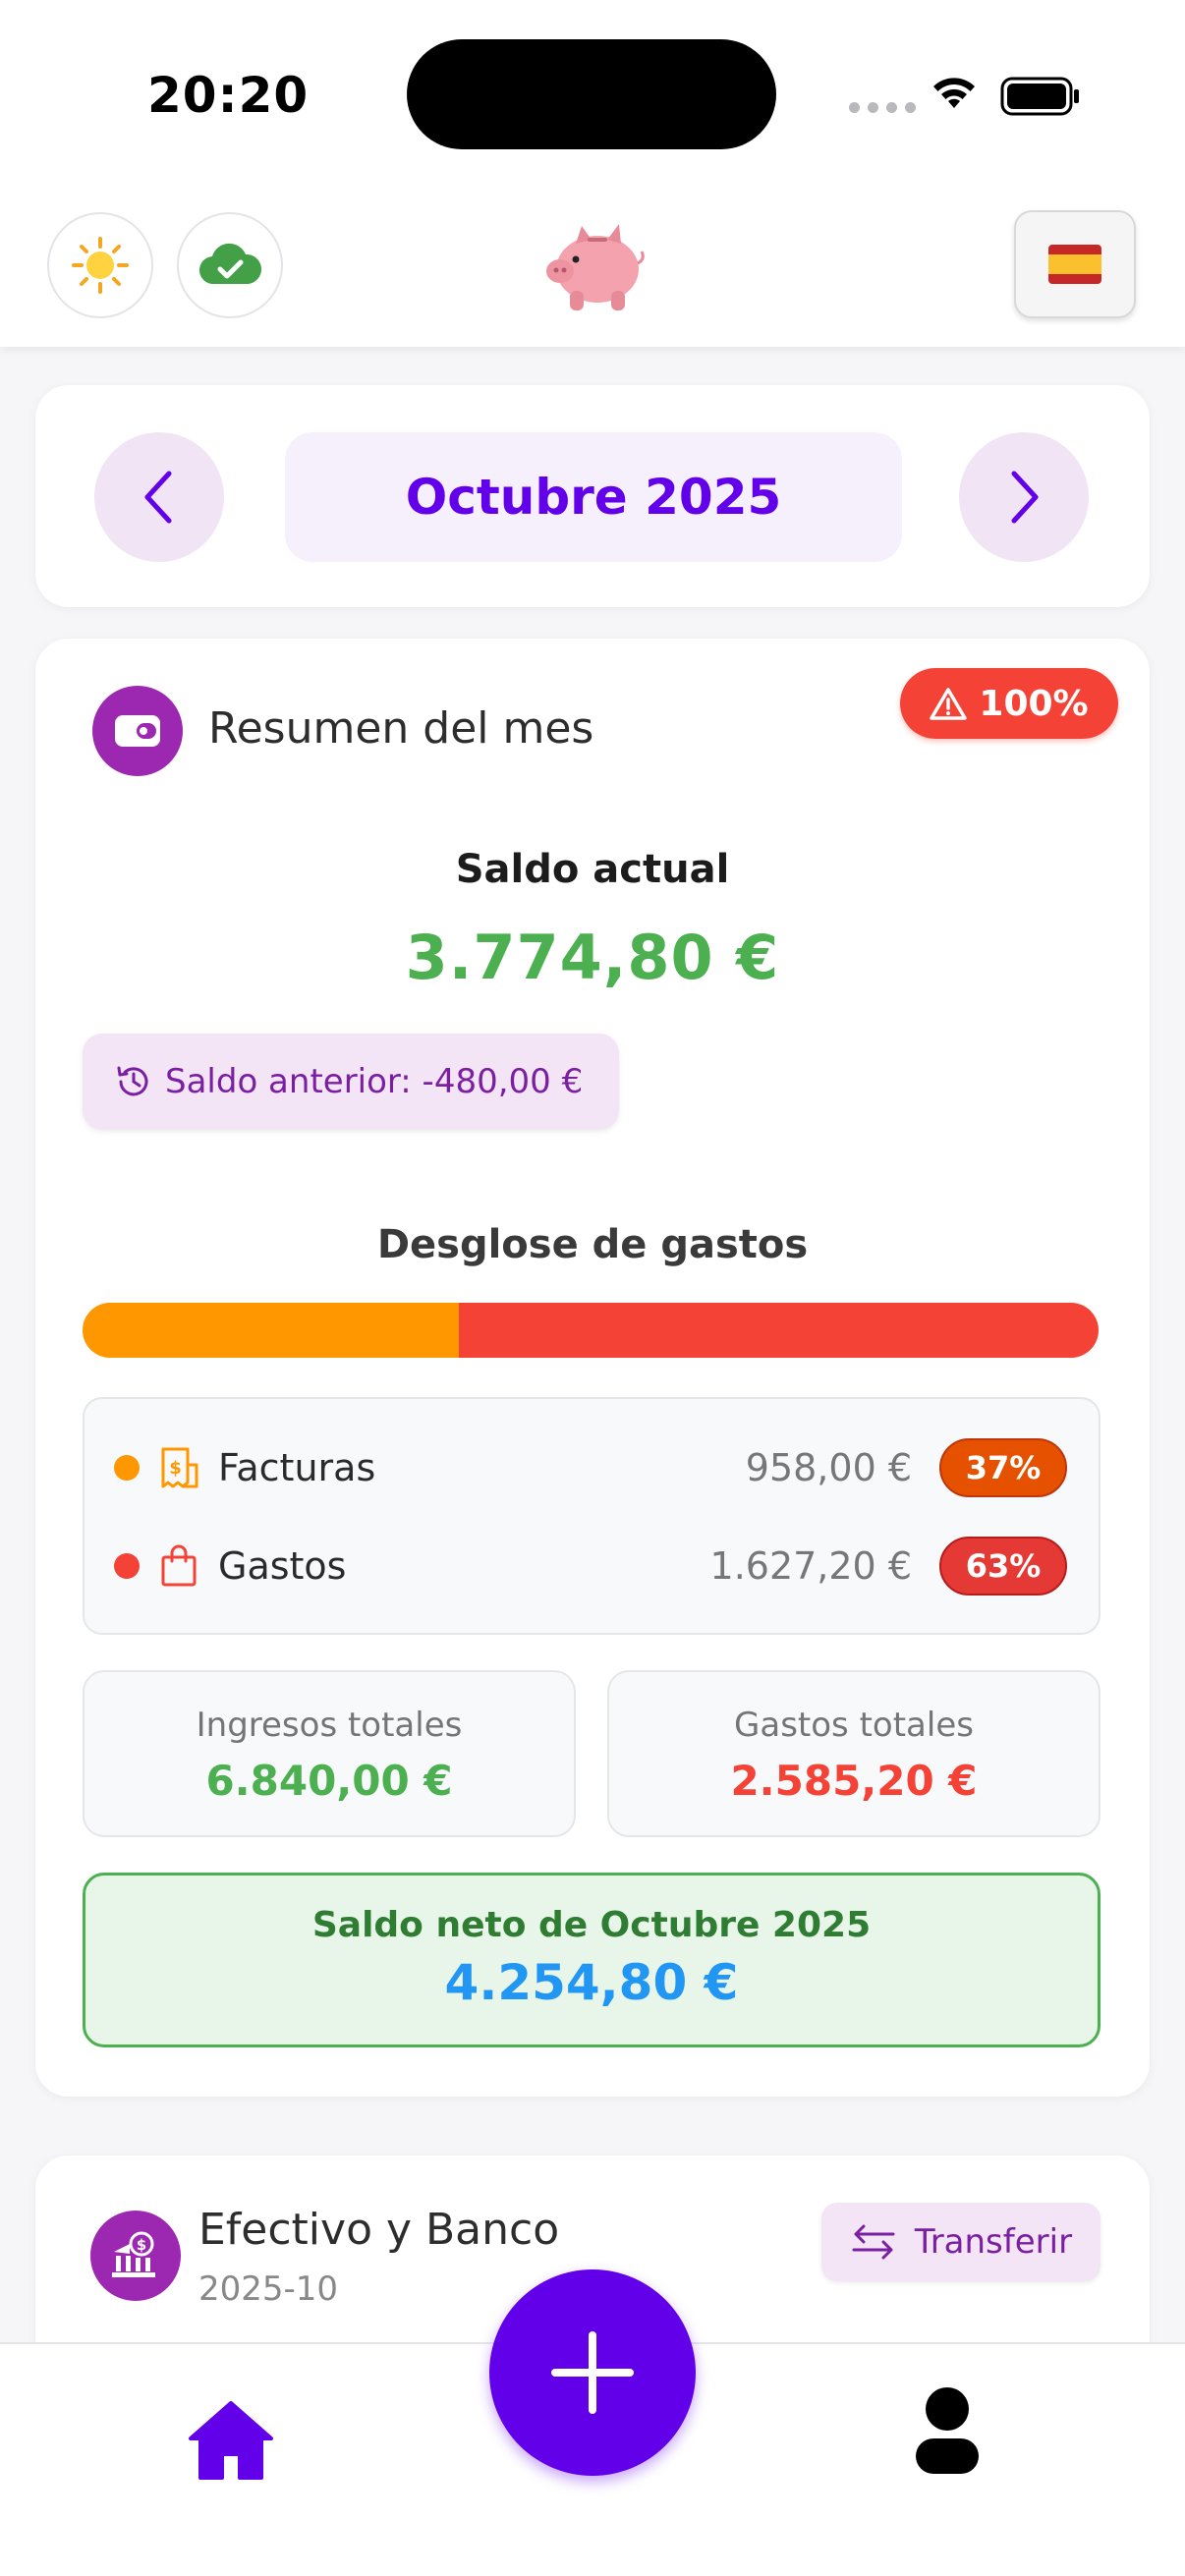 Image resolution: width=1185 pixels, height=2576 pixels. What do you see at coordinates (592, 1925) in the screenshot?
I see `net-balance-label: Saldo neto de Octubre 2025` at bounding box center [592, 1925].